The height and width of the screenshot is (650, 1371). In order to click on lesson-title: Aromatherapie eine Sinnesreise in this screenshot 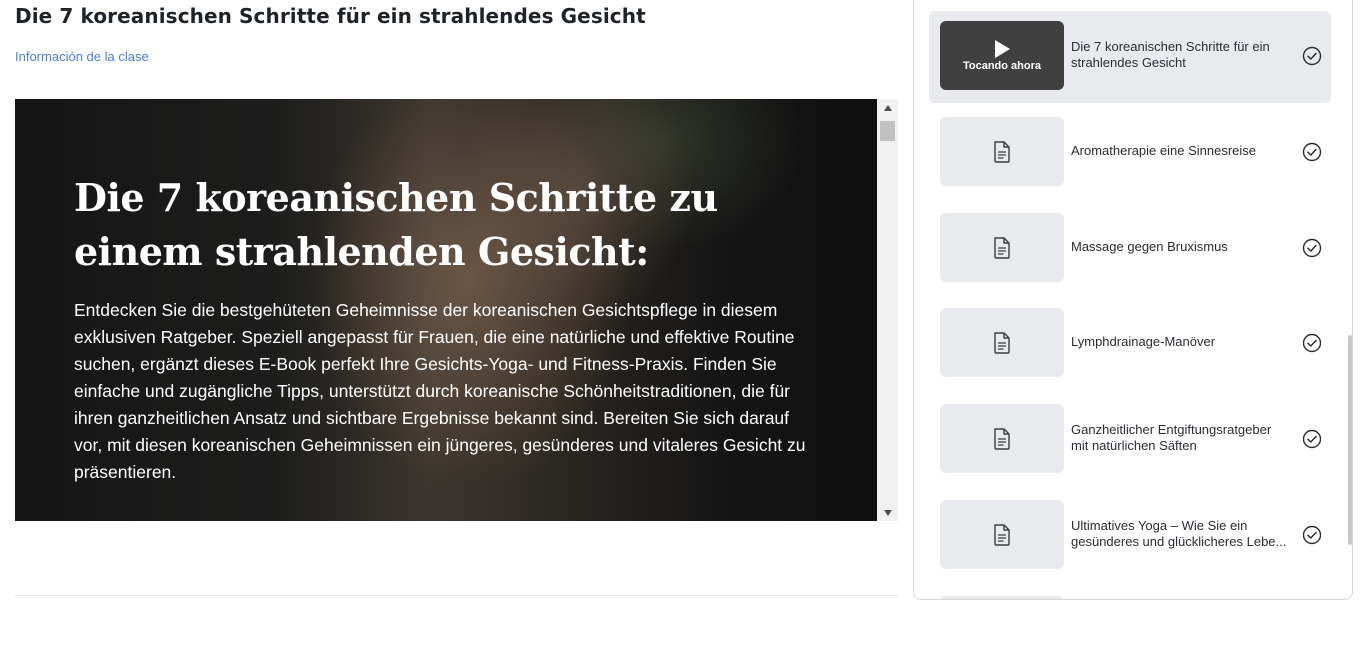, I will do `click(1184, 151)`.